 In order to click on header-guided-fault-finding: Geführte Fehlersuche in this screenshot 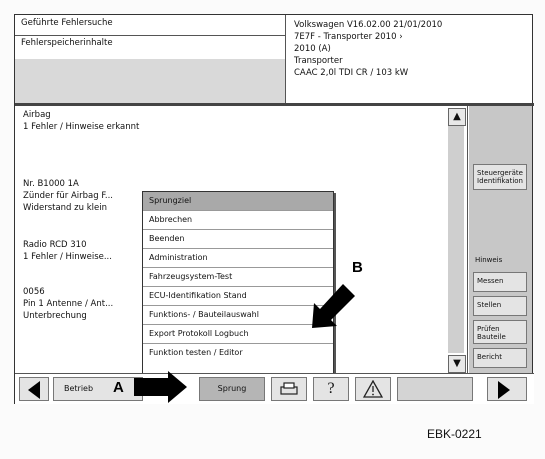, I will do `click(150, 25)`.